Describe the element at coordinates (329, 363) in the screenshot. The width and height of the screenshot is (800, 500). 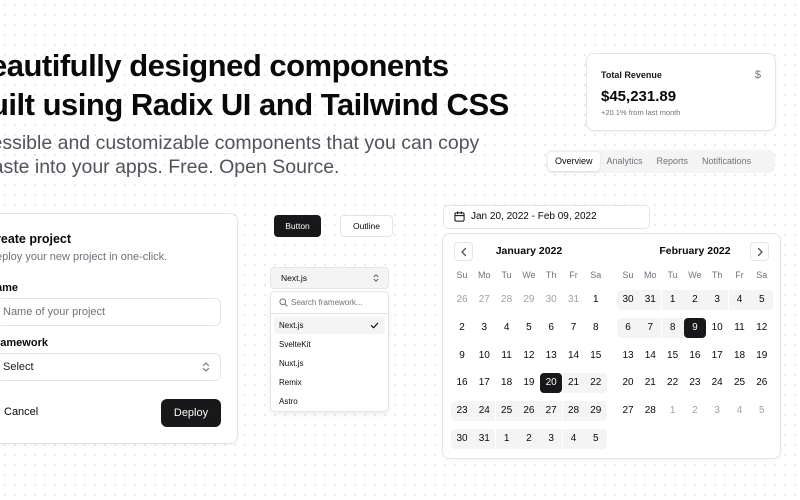
I see `combobox-option: Nuxt.js` at that location.